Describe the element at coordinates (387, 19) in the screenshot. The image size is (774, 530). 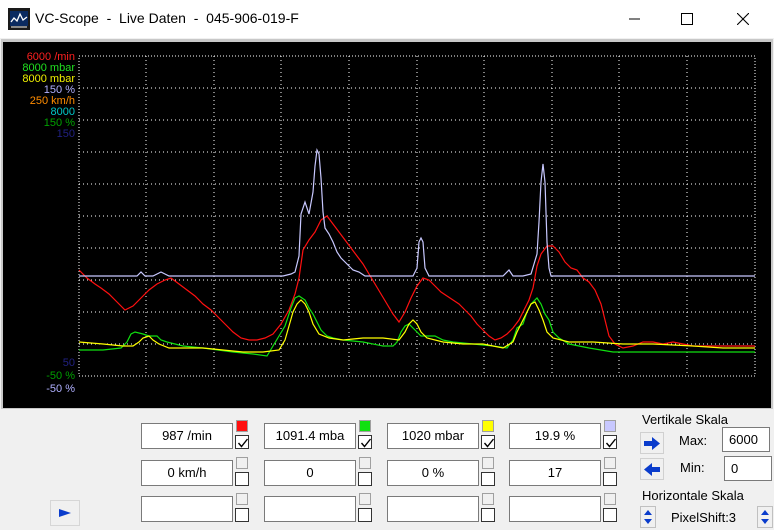
I see `title-bar: VC-Scope - Live Daten - 045-906-019-F` at that location.